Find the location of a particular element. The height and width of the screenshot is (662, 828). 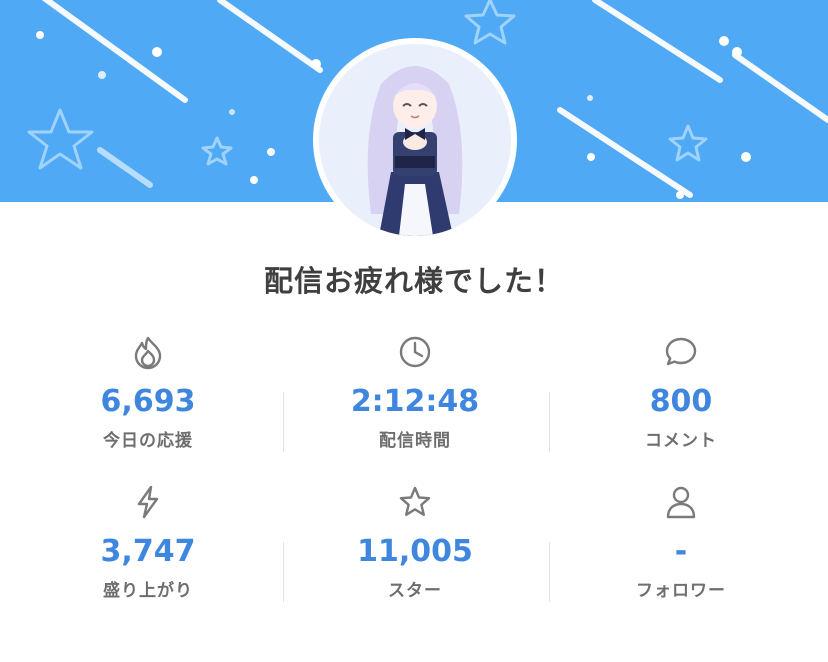

stat-label: コメント is located at coordinates (681, 441).